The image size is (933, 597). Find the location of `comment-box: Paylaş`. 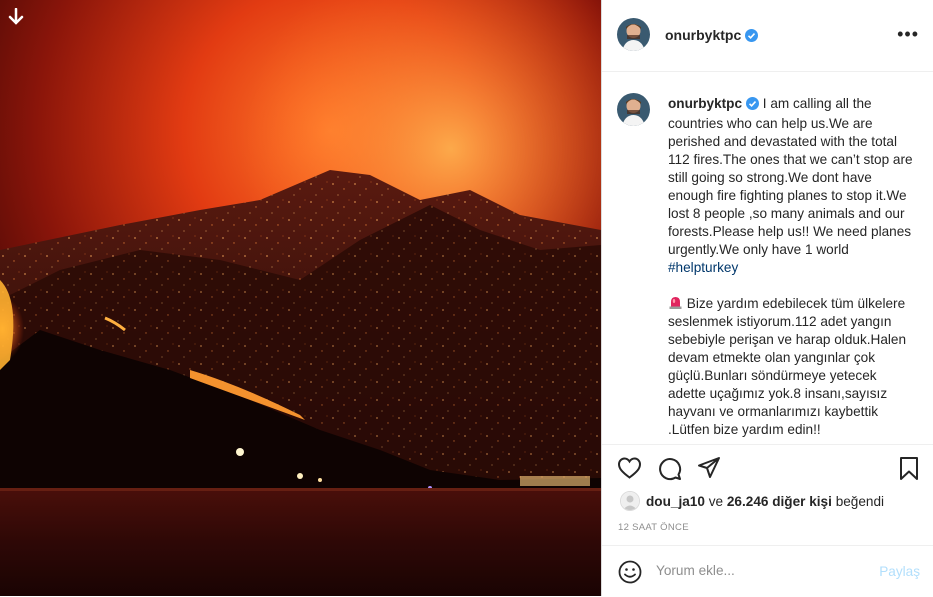

comment-box: Paylaş is located at coordinates (767, 571).